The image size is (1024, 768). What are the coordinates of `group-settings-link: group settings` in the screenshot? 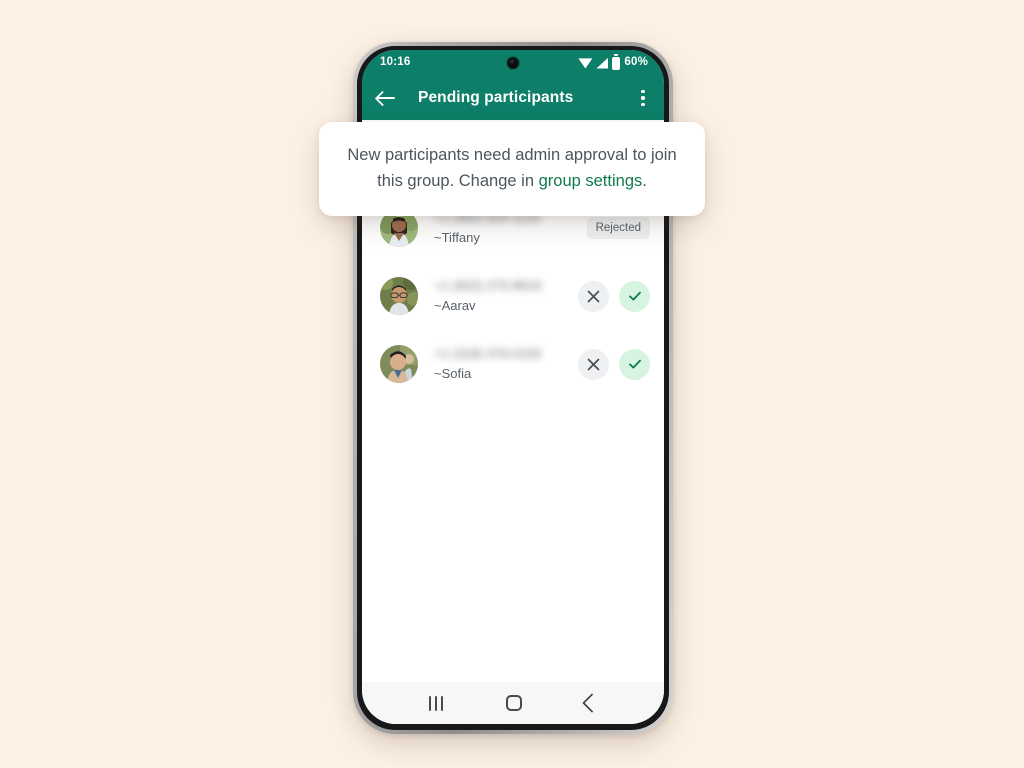 It's located at (591, 181).